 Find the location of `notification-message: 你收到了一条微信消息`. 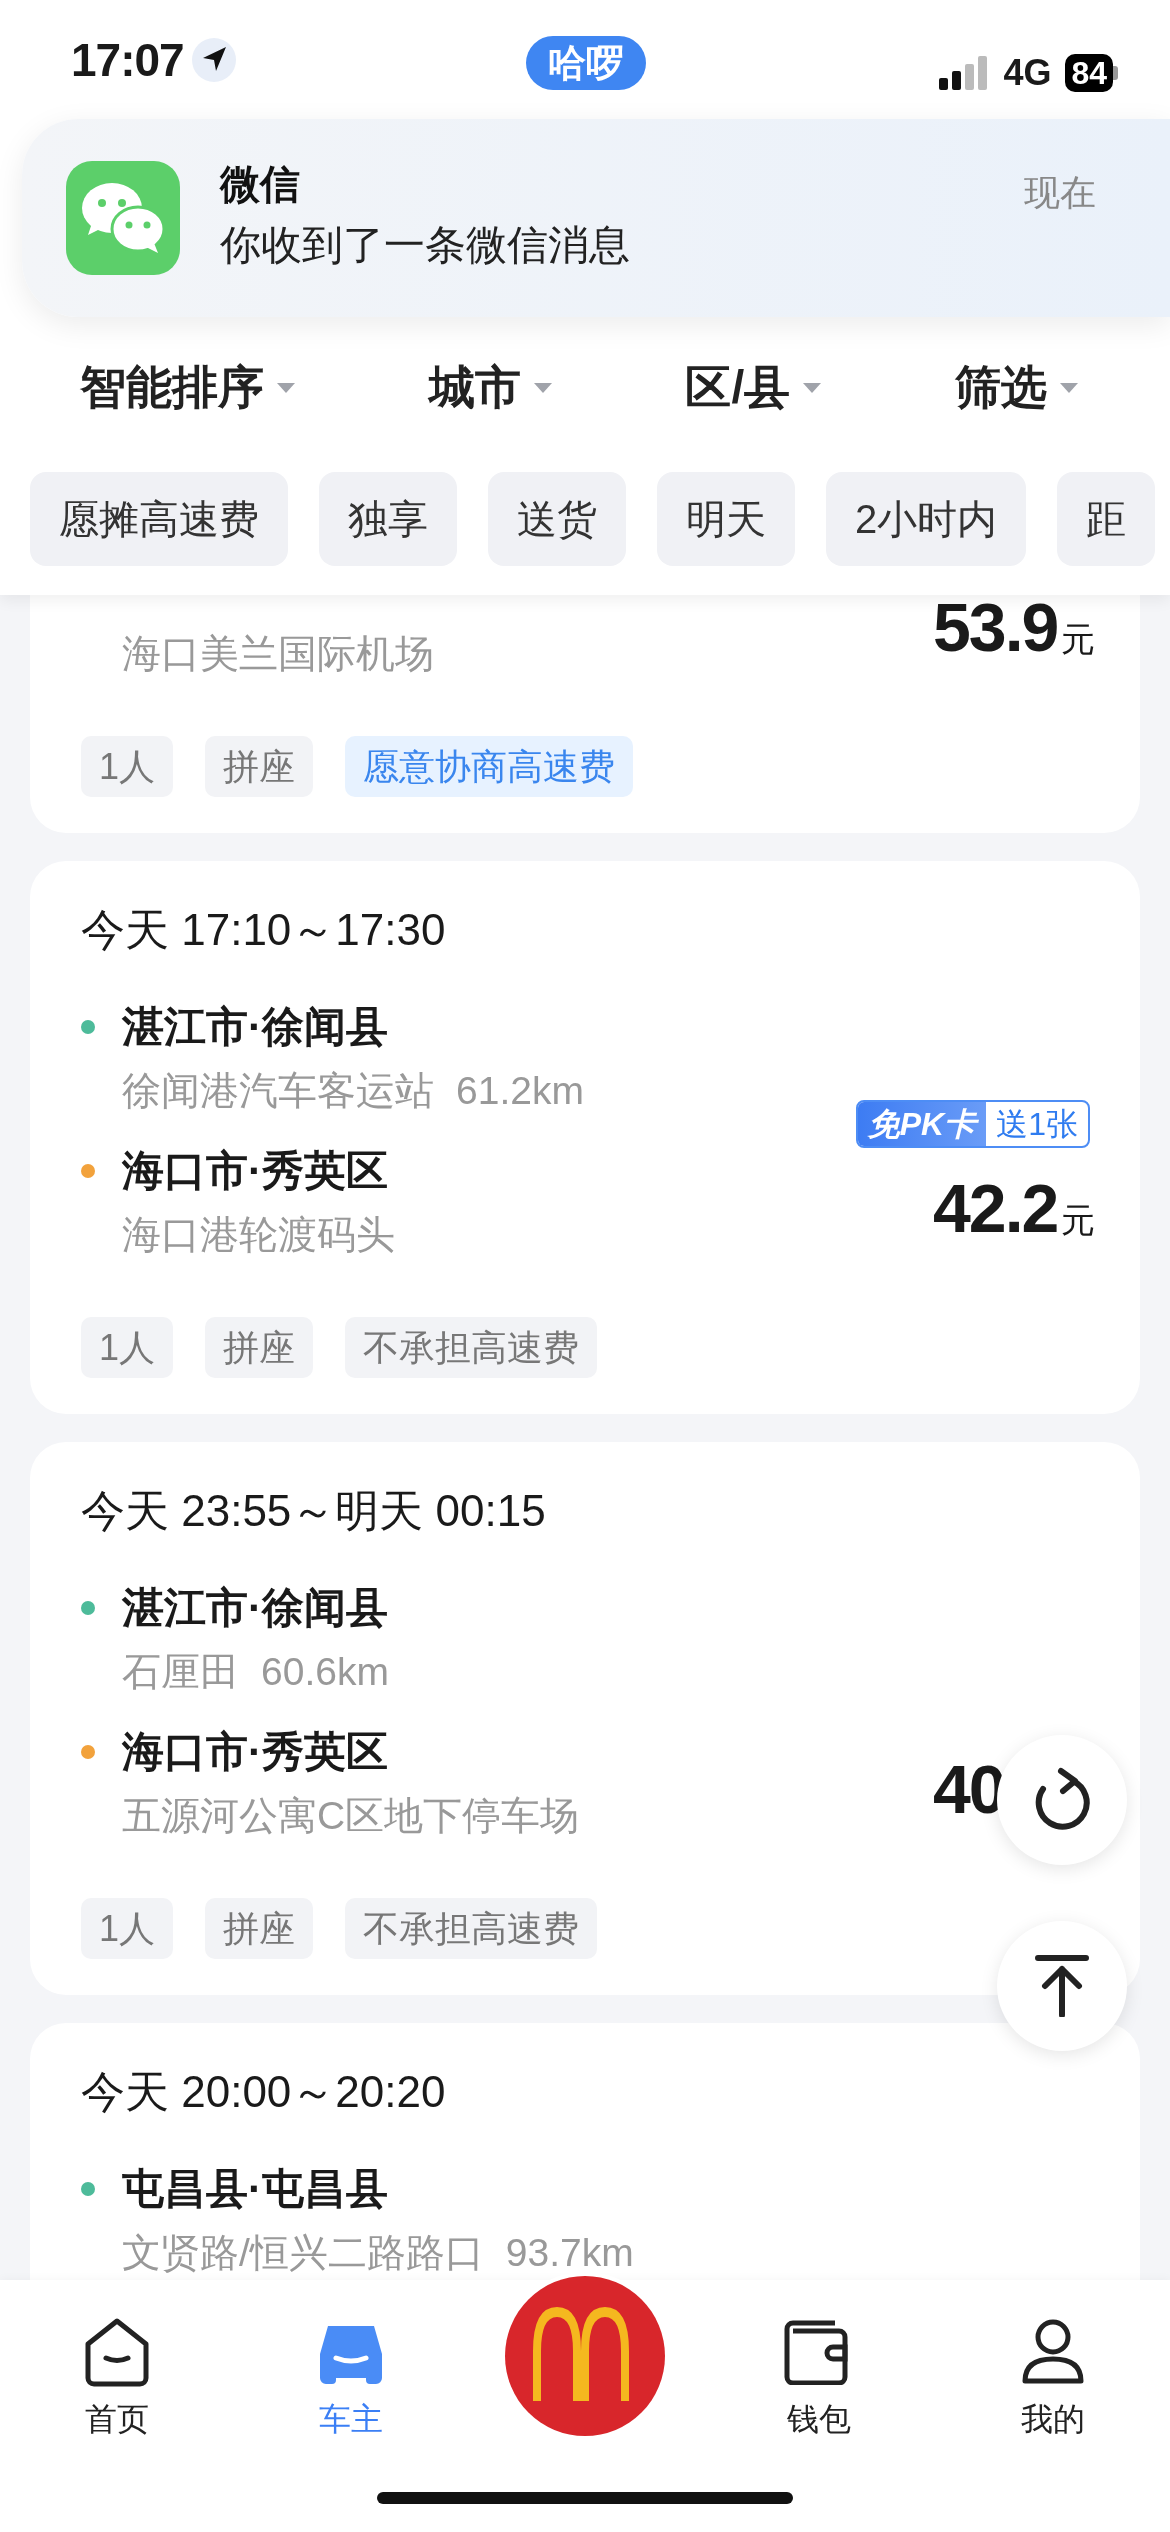

notification-message: 你收到了一条微信消息 is located at coordinates (425, 245).